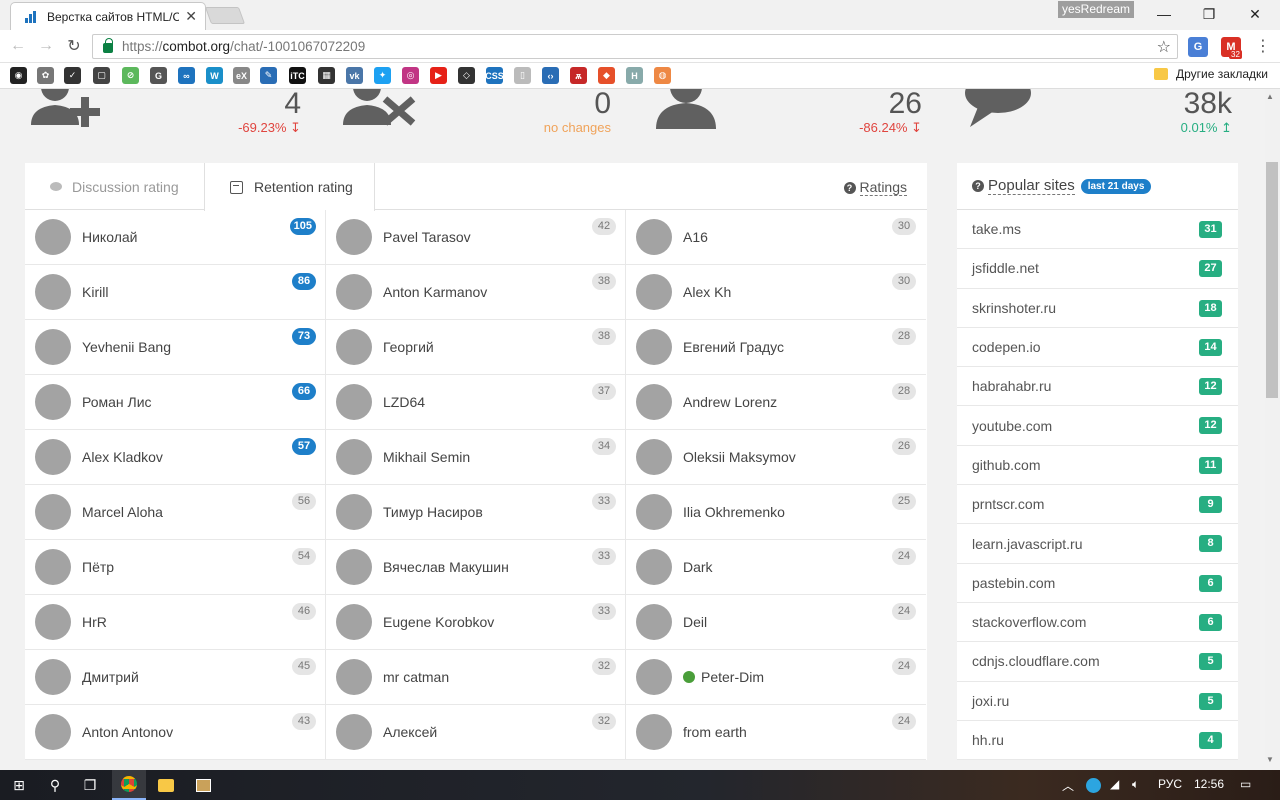  I want to click on user-name: Oleksii Maksymov, so click(739, 457).